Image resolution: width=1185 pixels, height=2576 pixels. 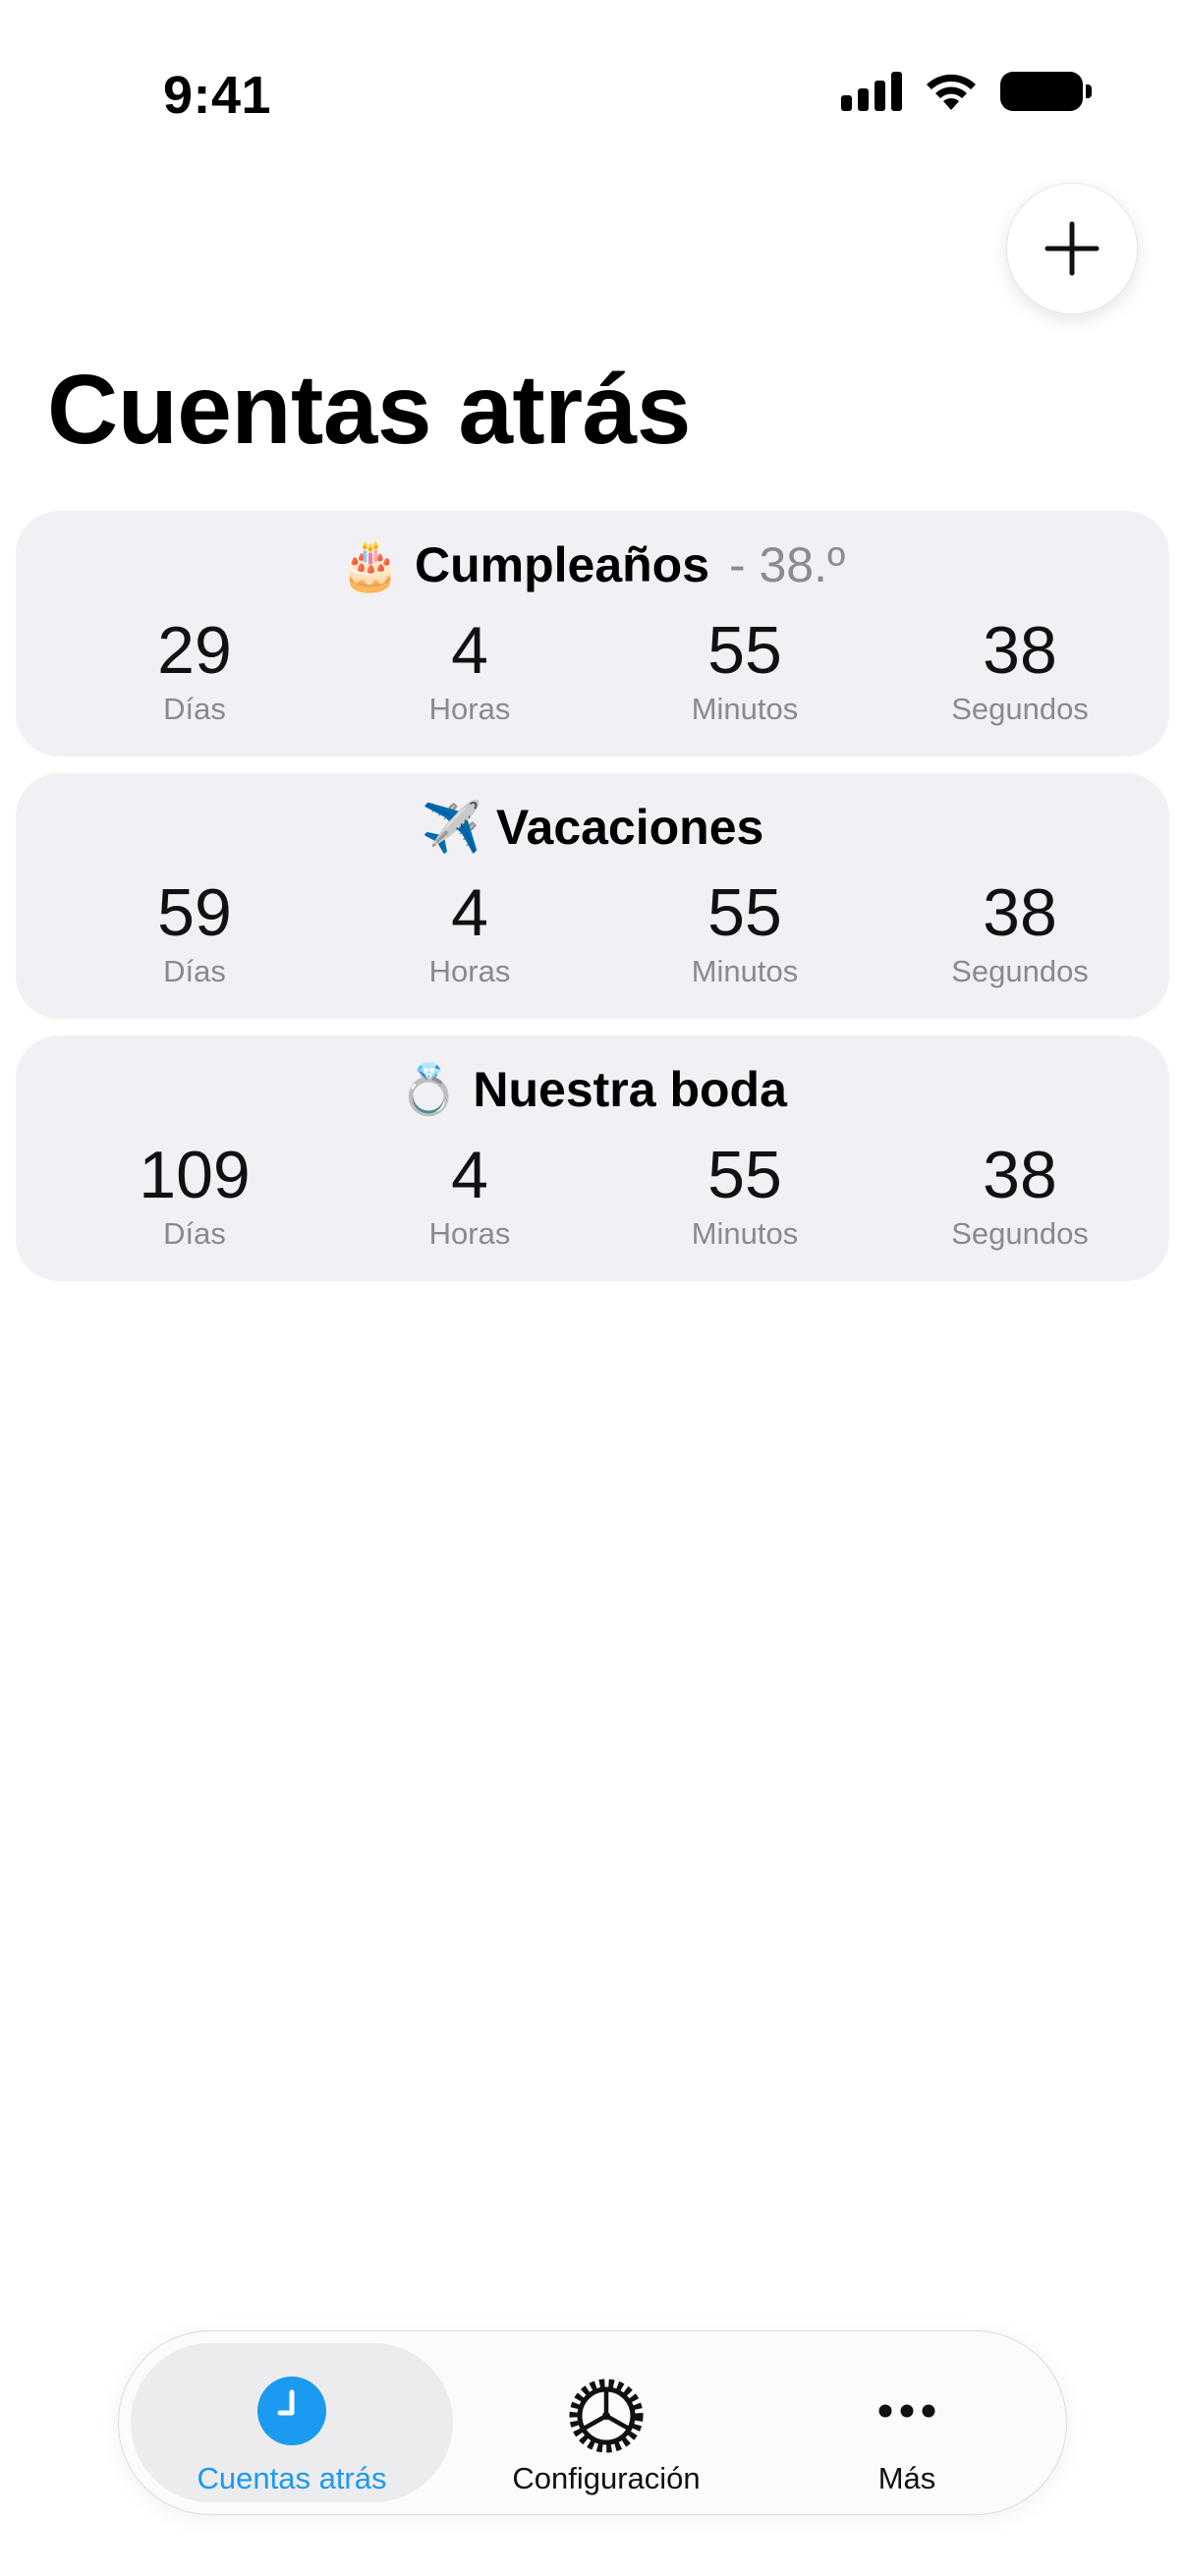 I want to click on add-countdown-button, so click(x=1072, y=248).